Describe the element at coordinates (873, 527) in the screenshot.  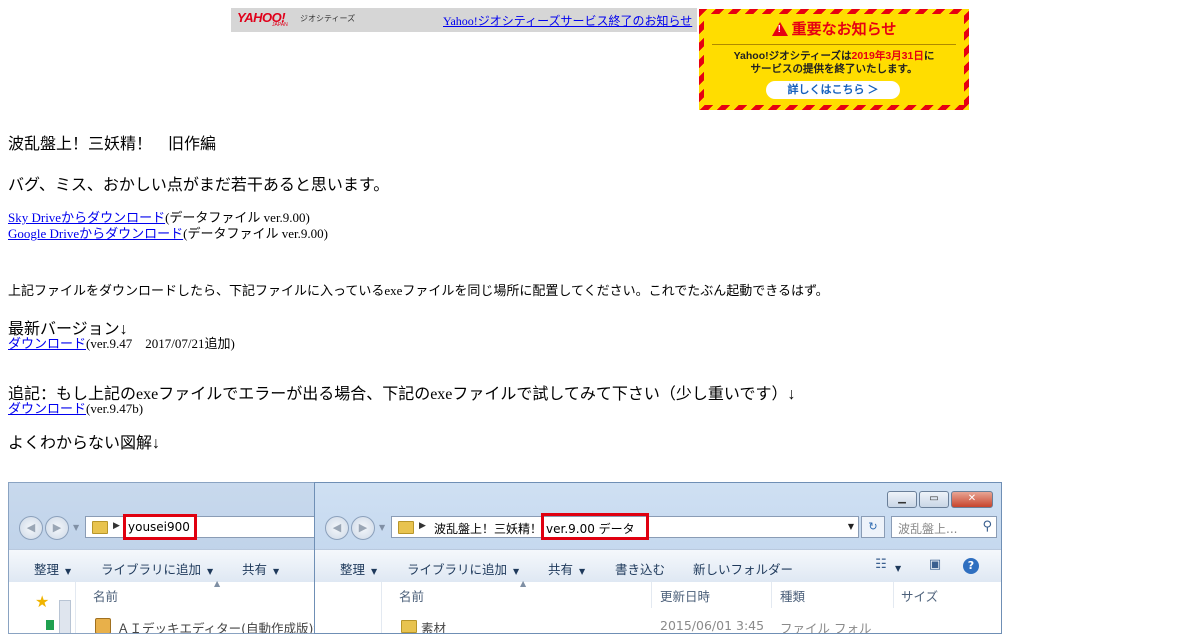
I see `refresh-button: ↻` at that location.